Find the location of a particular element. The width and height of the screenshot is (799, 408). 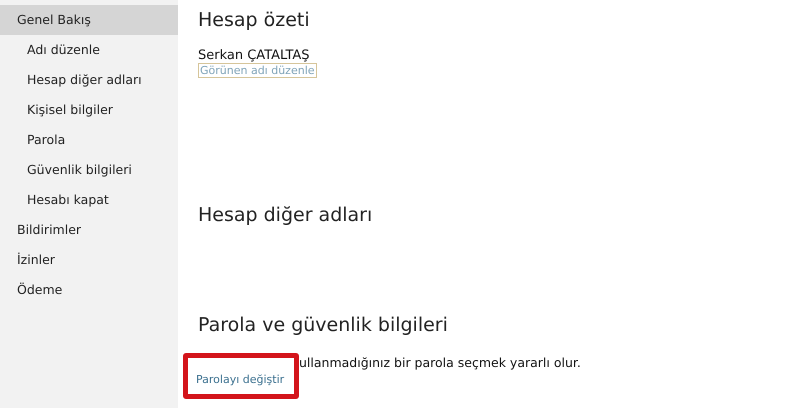

sidebar-item: Parola is located at coordinates (89, 140).